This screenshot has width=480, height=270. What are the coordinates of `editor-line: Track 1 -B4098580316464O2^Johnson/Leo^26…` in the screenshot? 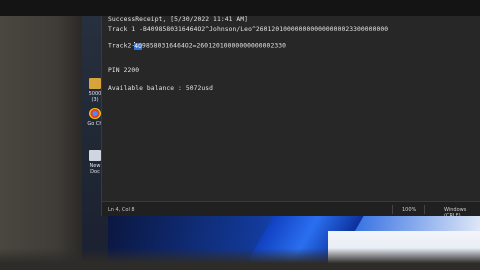 It's located at (248, 29).